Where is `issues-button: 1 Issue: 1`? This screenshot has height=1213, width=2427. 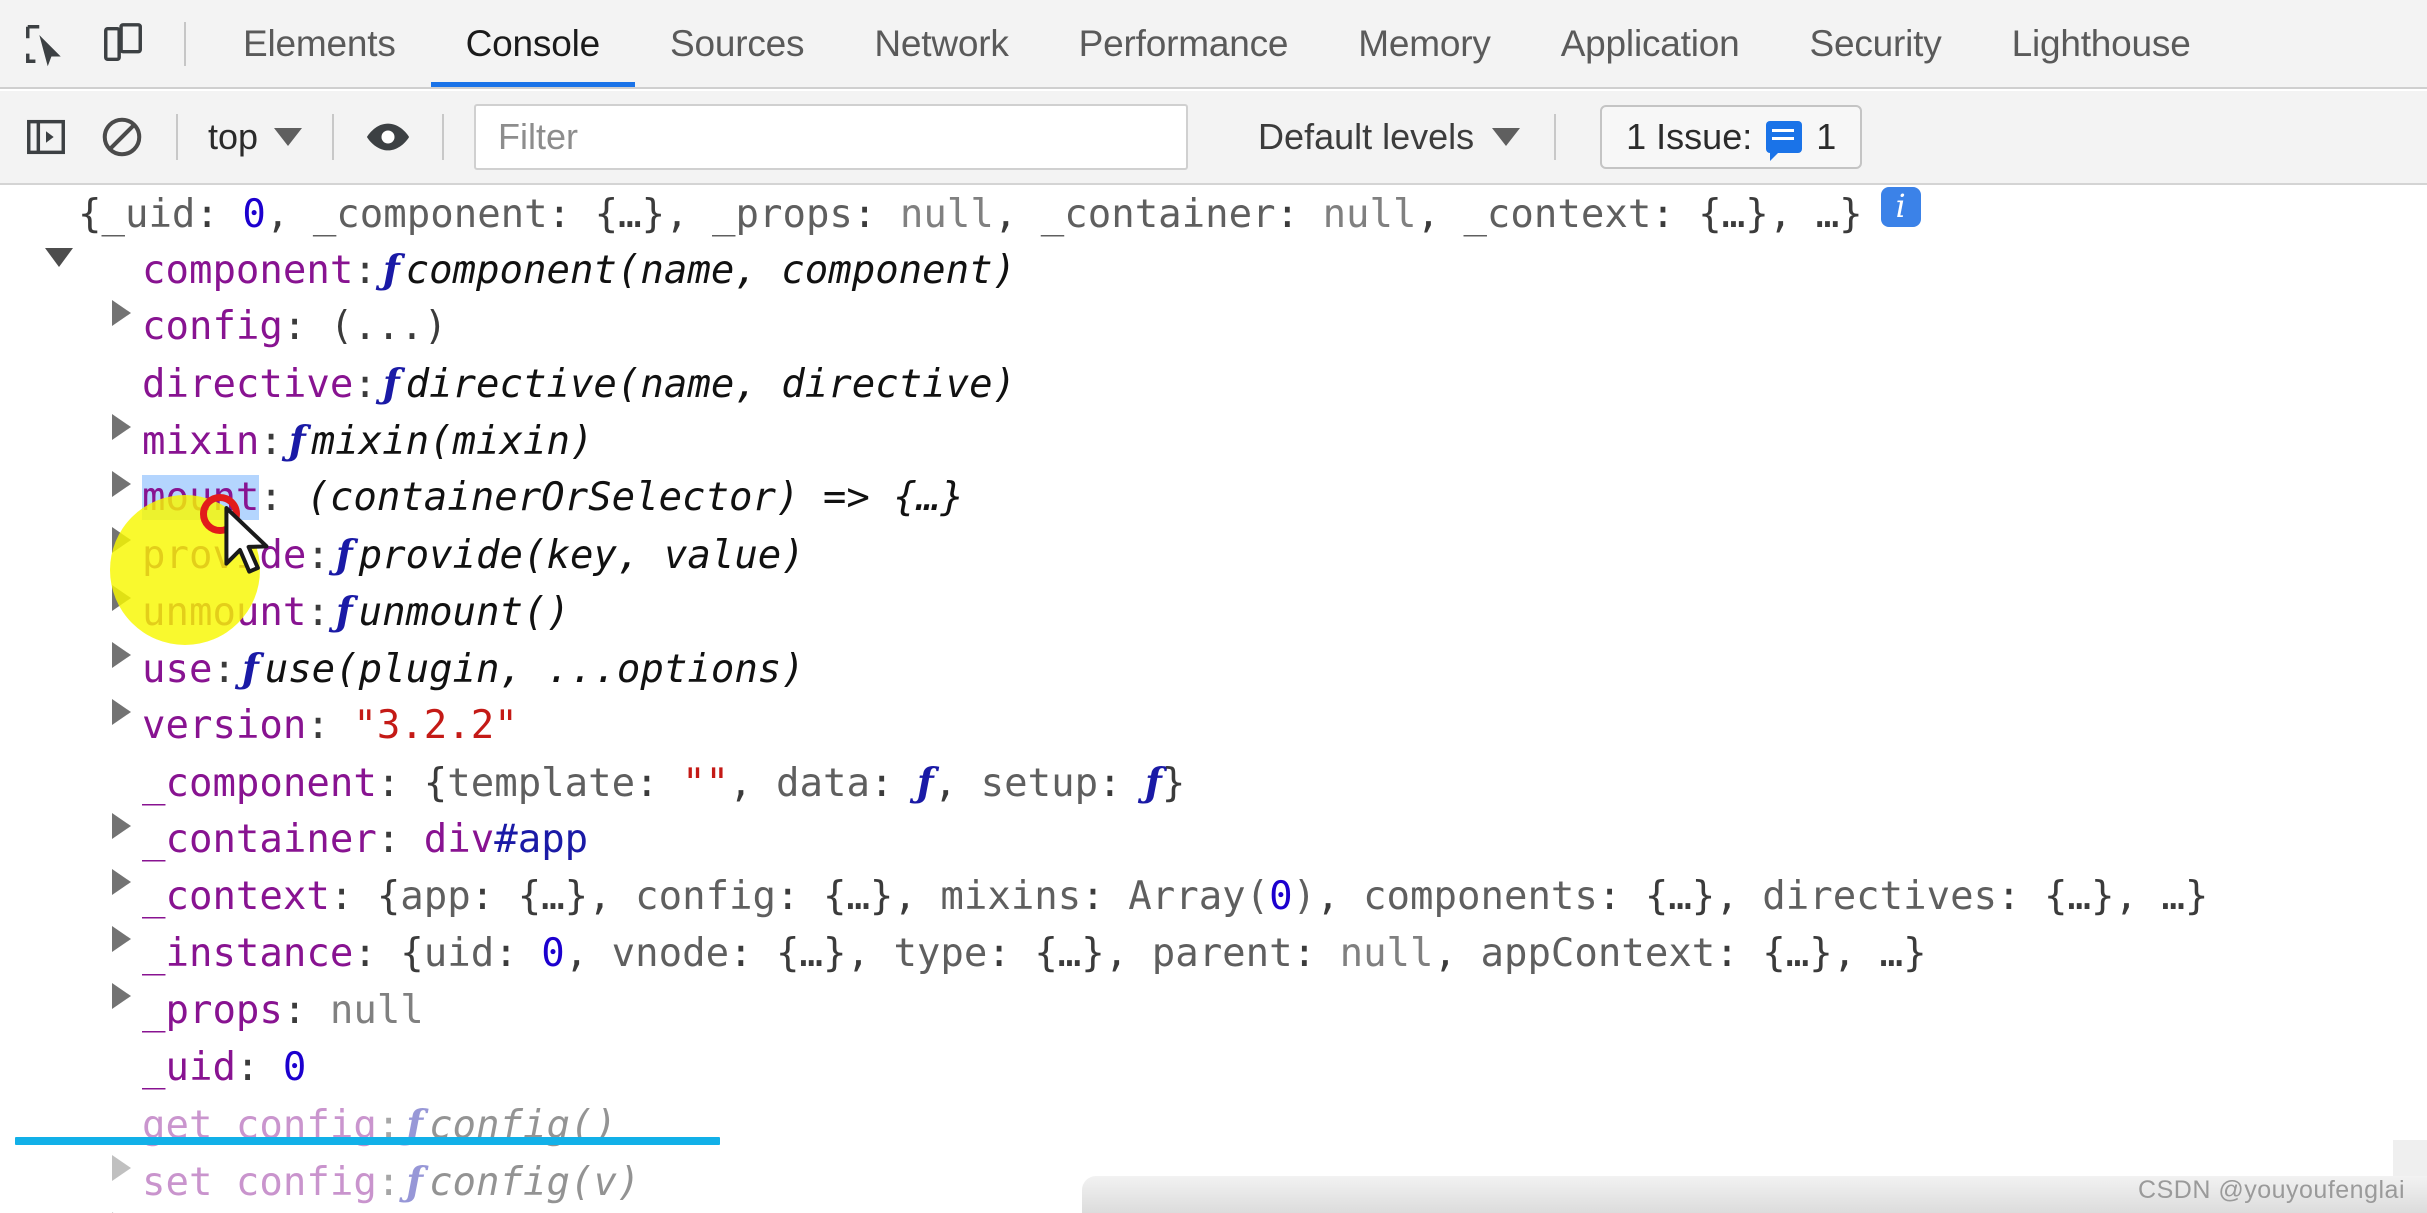 issues-button: 1 Issue: 1 is located at coordinates (1731, 137).